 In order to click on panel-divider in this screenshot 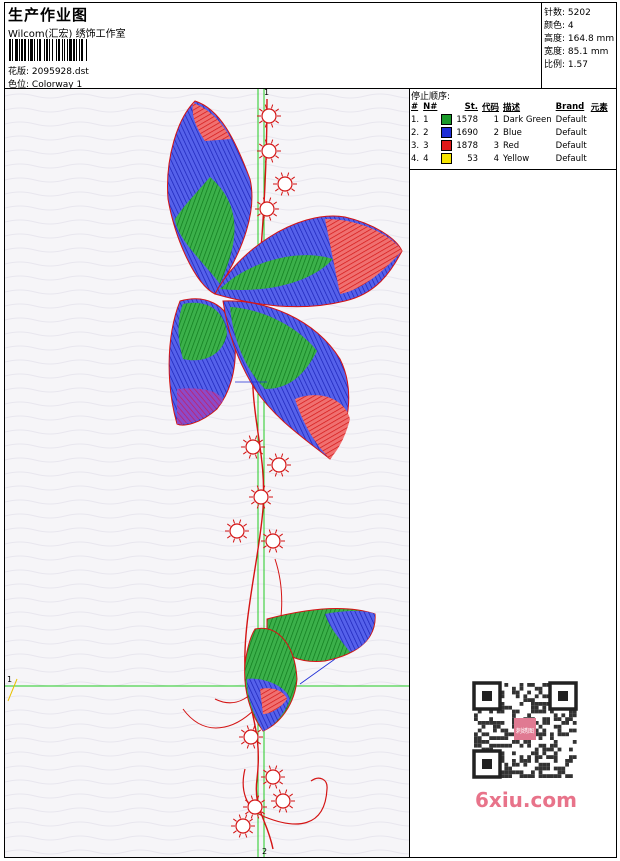, I will do `click(409, 473)`.